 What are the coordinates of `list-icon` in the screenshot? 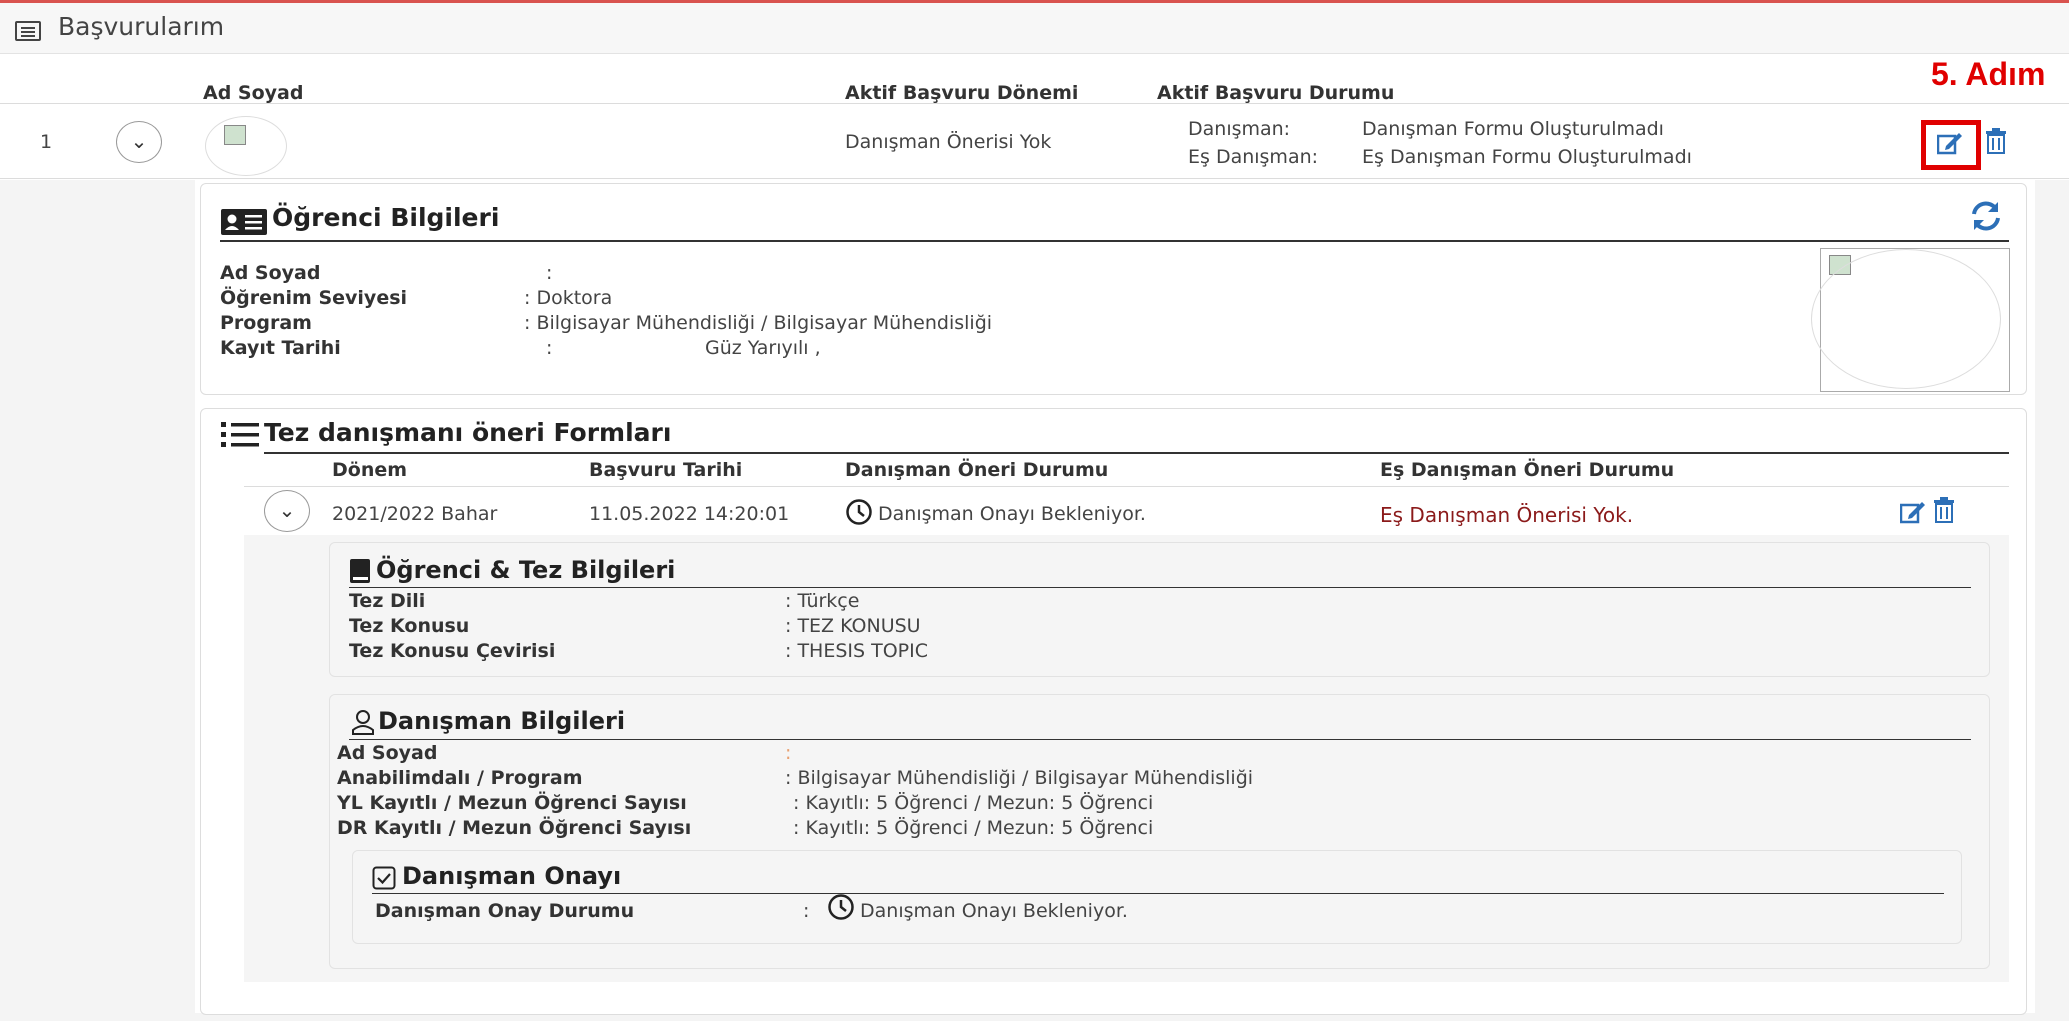 It's located at (28, 31).